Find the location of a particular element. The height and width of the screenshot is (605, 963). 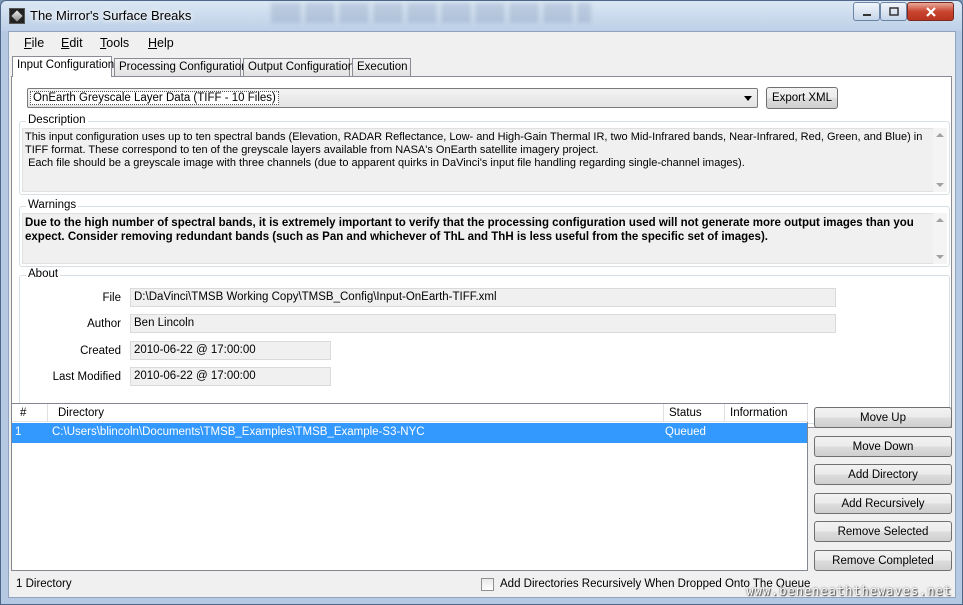

menu-bar: File Edit Tools Help is located at coordinates (482, 43).